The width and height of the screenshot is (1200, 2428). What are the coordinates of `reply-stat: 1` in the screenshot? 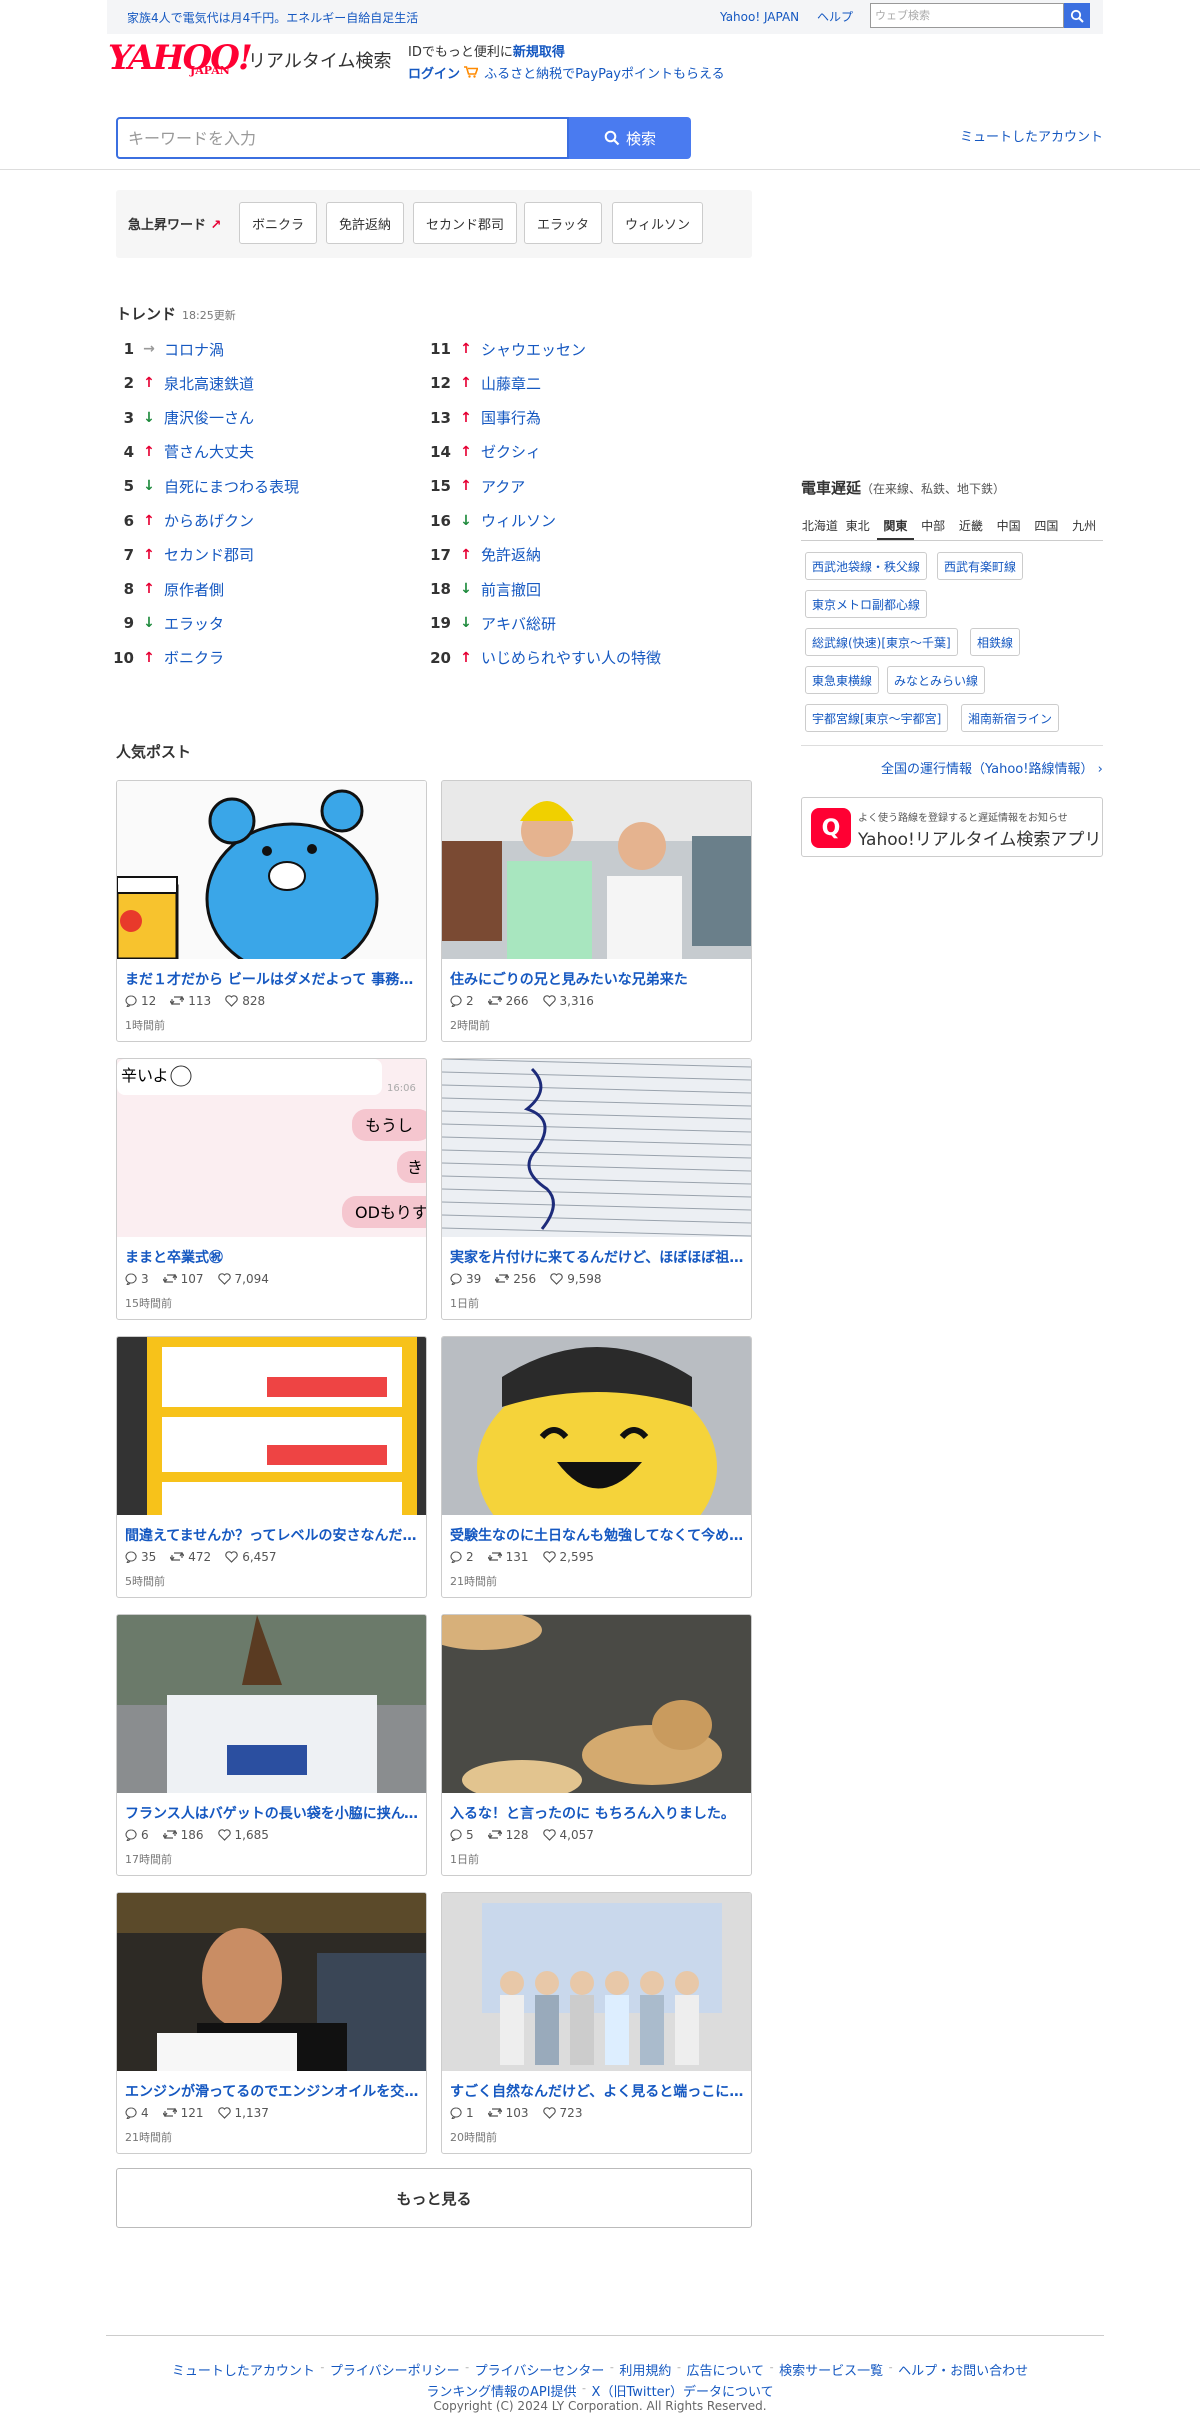 It's located at (462, 2113).